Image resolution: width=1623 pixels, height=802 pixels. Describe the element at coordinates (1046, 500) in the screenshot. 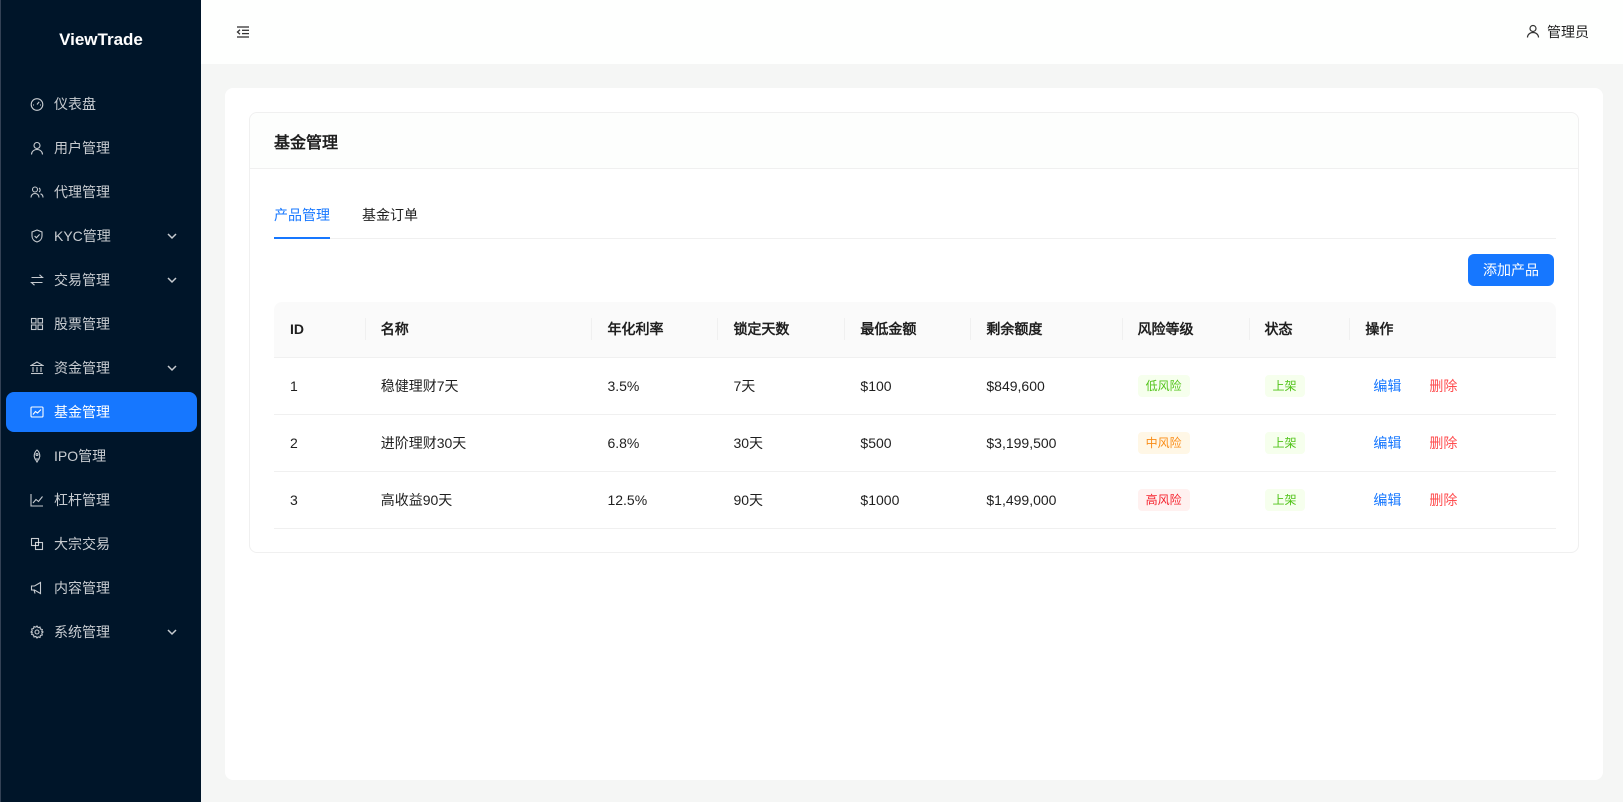

I see `cell-remaining: $1,499,000` at that location.